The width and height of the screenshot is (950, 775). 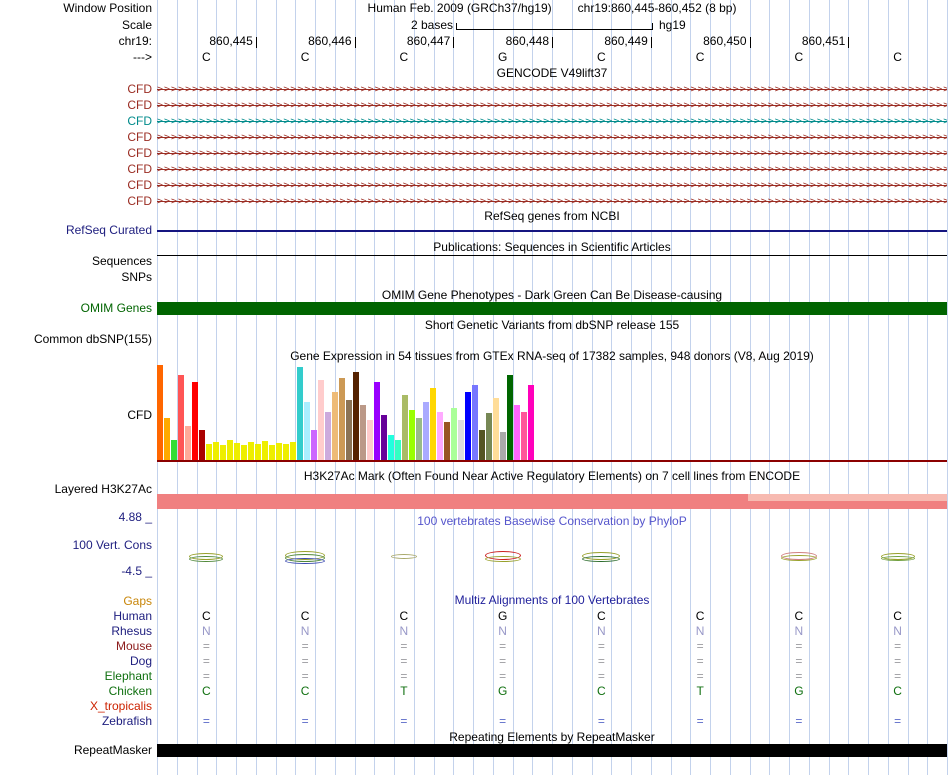 What do you see at coordinates (76, 661) in the screenshot?
I see `multiz-species-label: Dog` at bounding box center [76, 661].